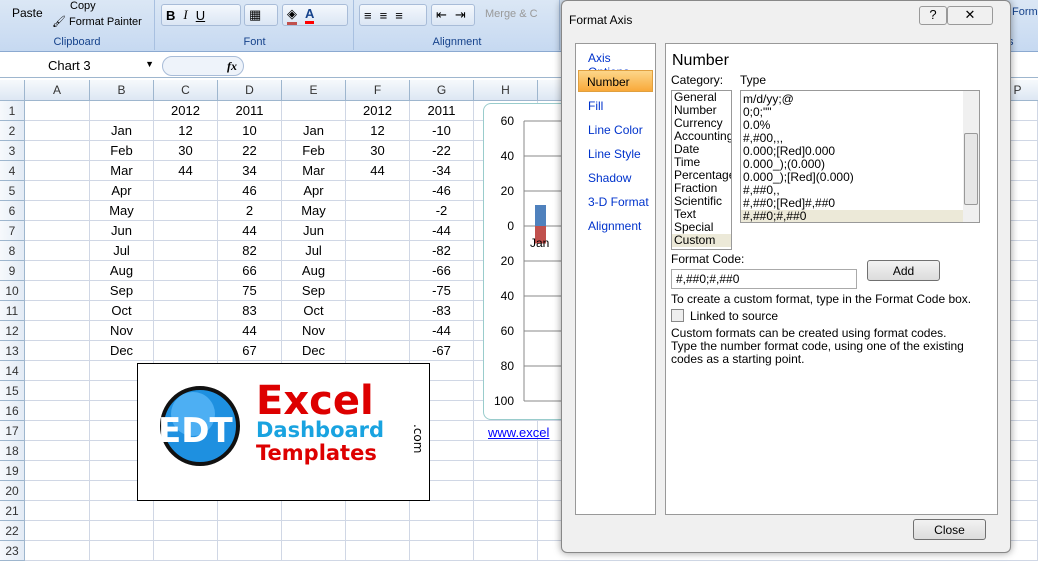  Describe the element at coordinates (314, 171) in the screenshot. I see `cell: Mar` at that location.